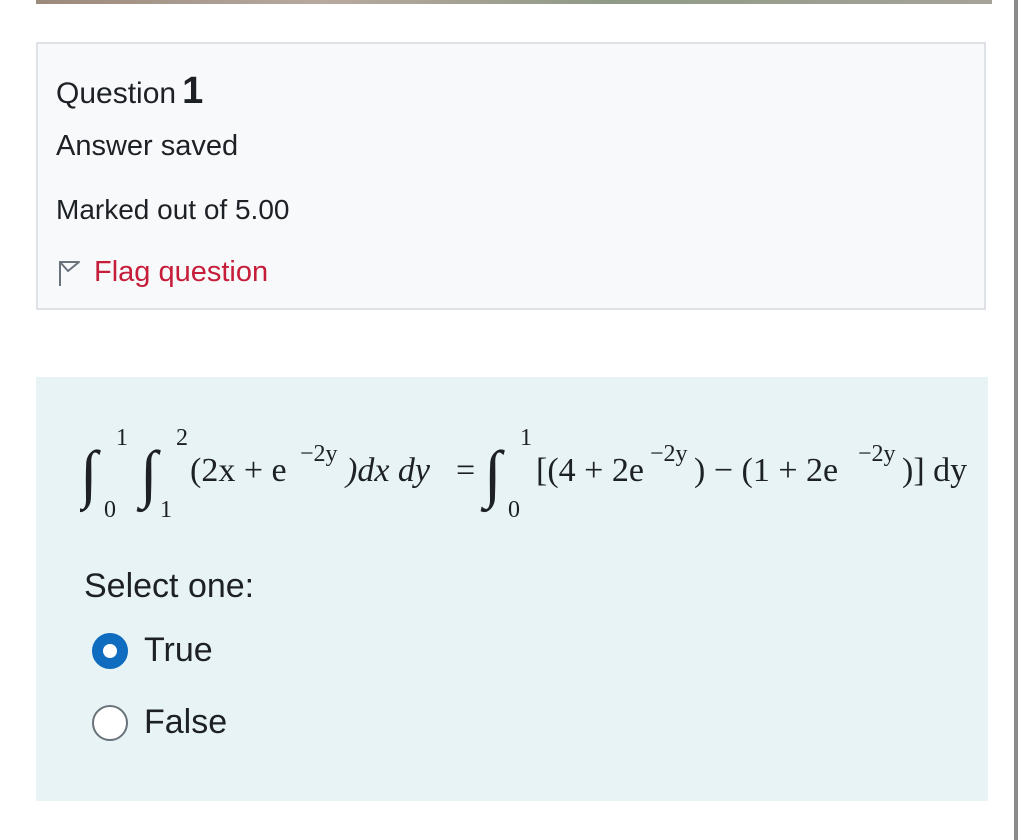  What do you see at coordinates (110, 650) in the screenshot?
I see `radio-true` at bounding box center [110, 650].